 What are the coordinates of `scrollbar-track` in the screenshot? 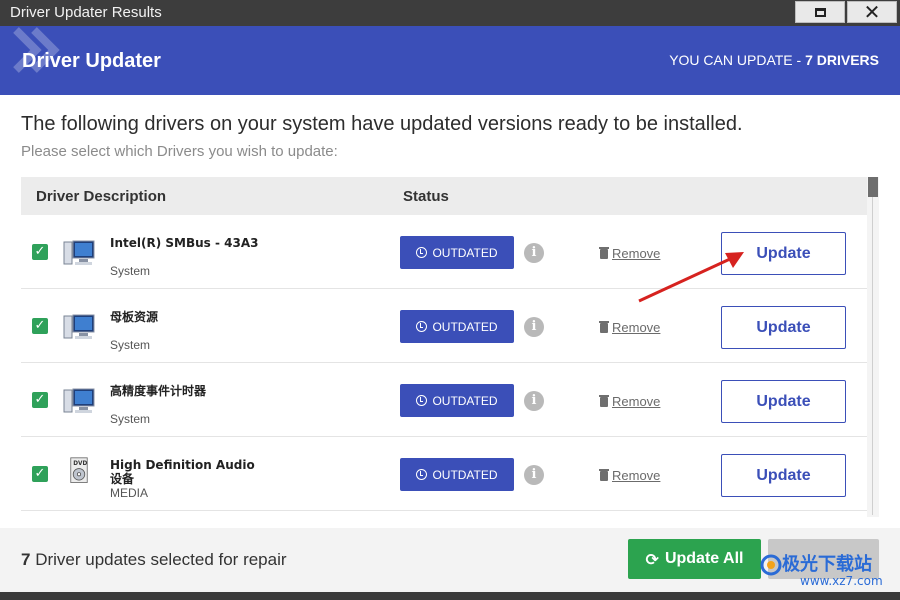 It's located at (872, 356).